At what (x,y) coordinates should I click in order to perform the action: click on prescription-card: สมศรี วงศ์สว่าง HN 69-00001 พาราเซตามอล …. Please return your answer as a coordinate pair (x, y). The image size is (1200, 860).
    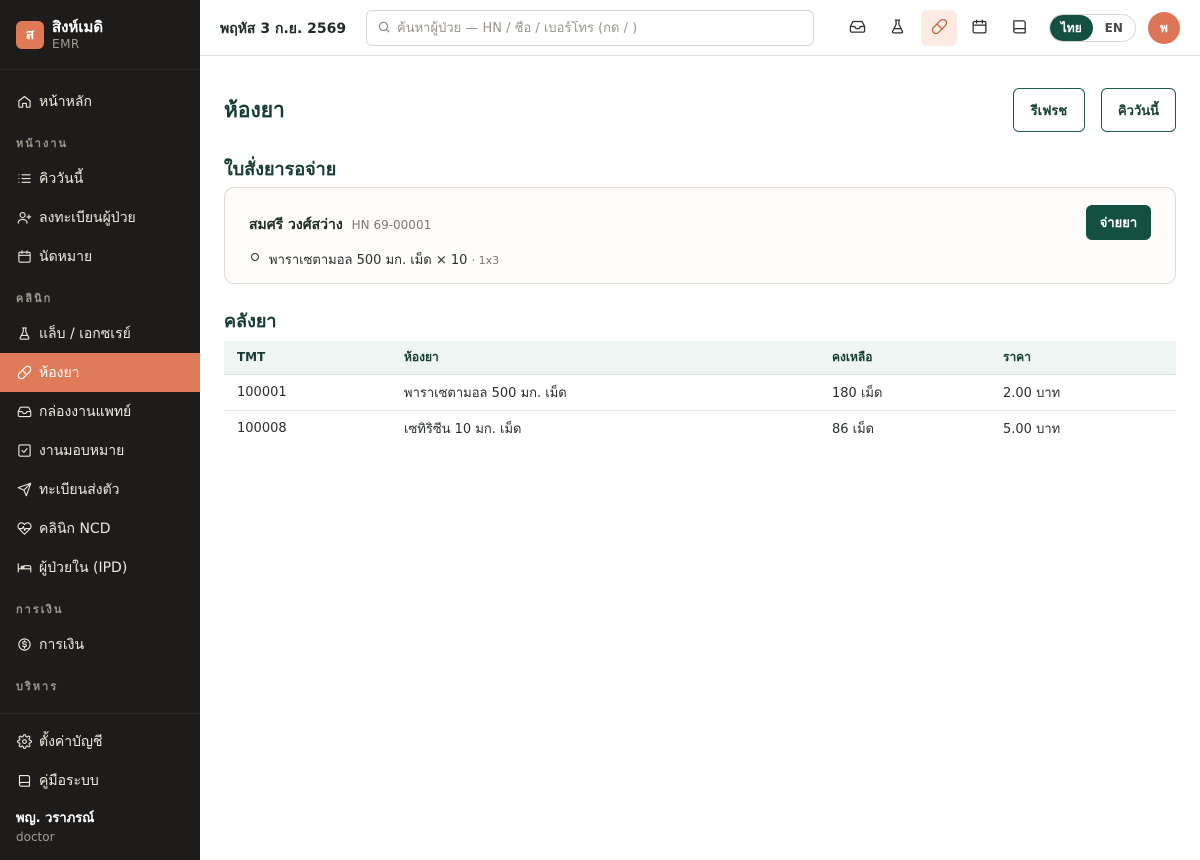
    Looking at the image, I should click on (700, 235).